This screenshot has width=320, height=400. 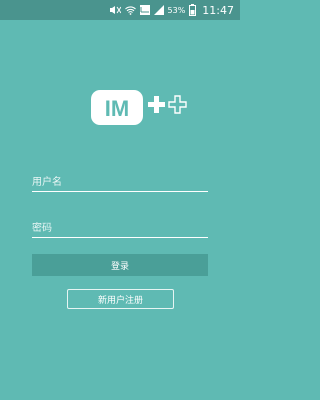 I want to click on signal-icon, so click(x=158, y=10).